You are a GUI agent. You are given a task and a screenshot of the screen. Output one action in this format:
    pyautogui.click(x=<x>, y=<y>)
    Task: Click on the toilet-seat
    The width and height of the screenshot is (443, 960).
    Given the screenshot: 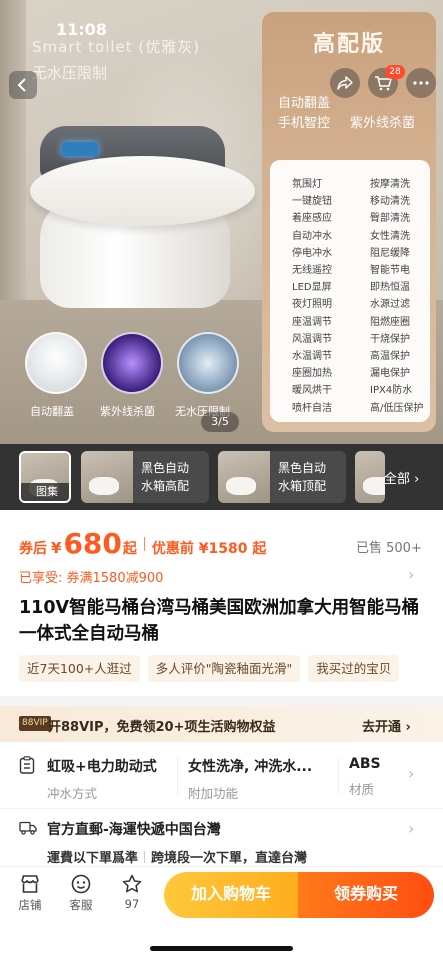 What is the action you would take?
    pyautogui.click(x=142, y=191)
    